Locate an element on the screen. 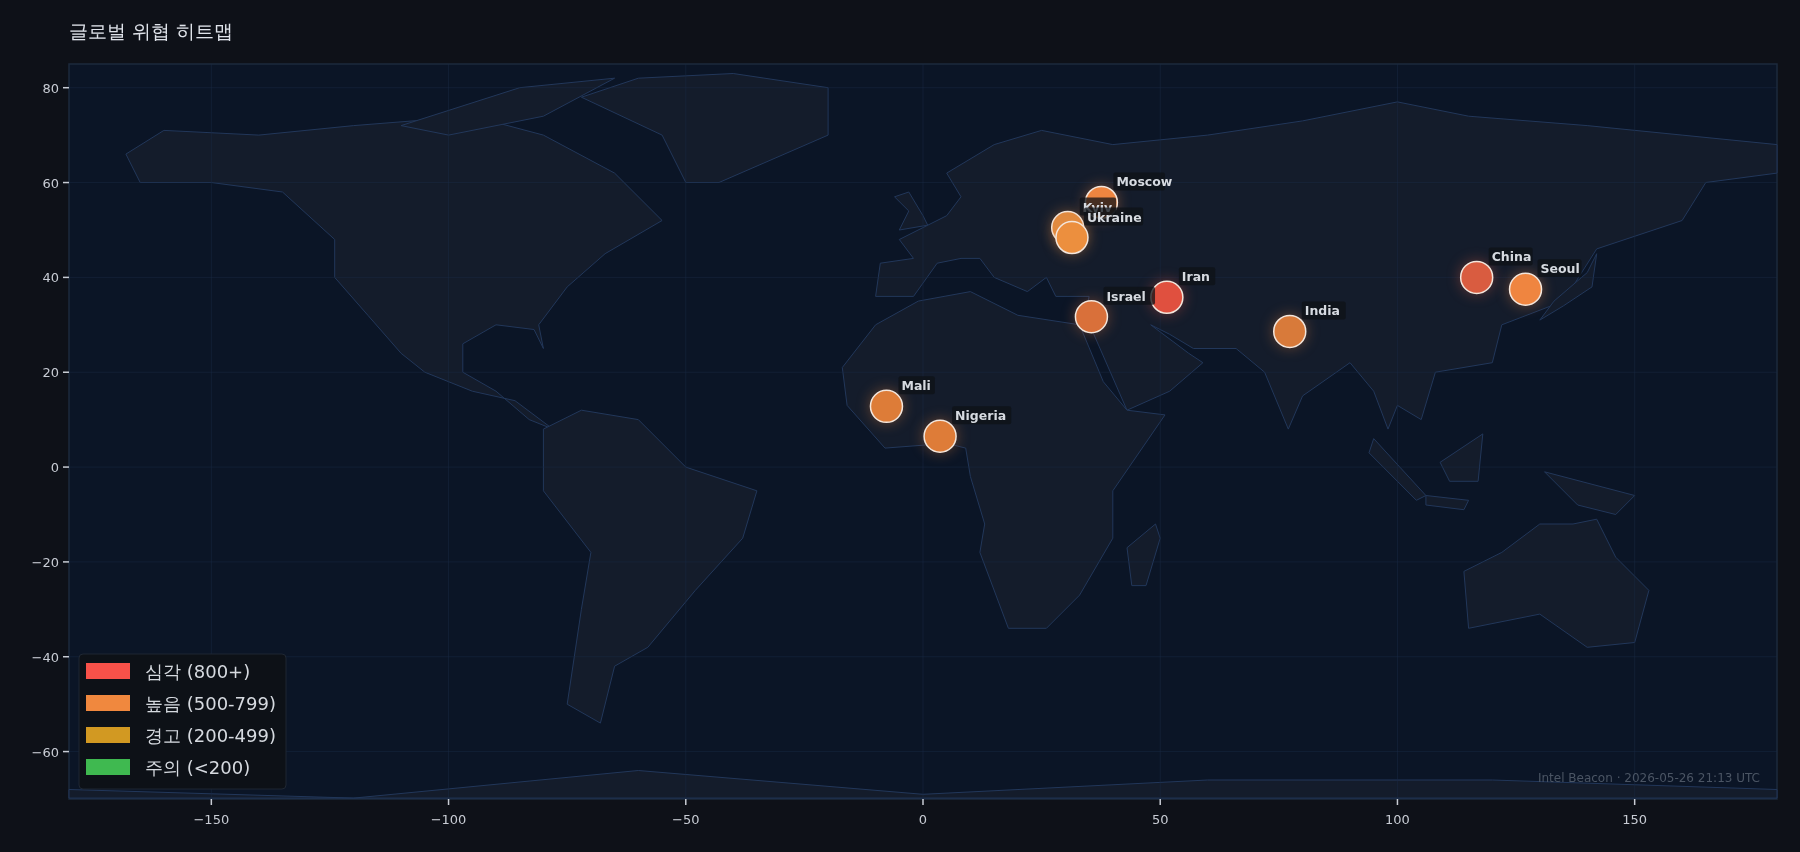 This screenshot has width=1800, height=852. point-label: Nigeria is located at coordinates (982, 415).